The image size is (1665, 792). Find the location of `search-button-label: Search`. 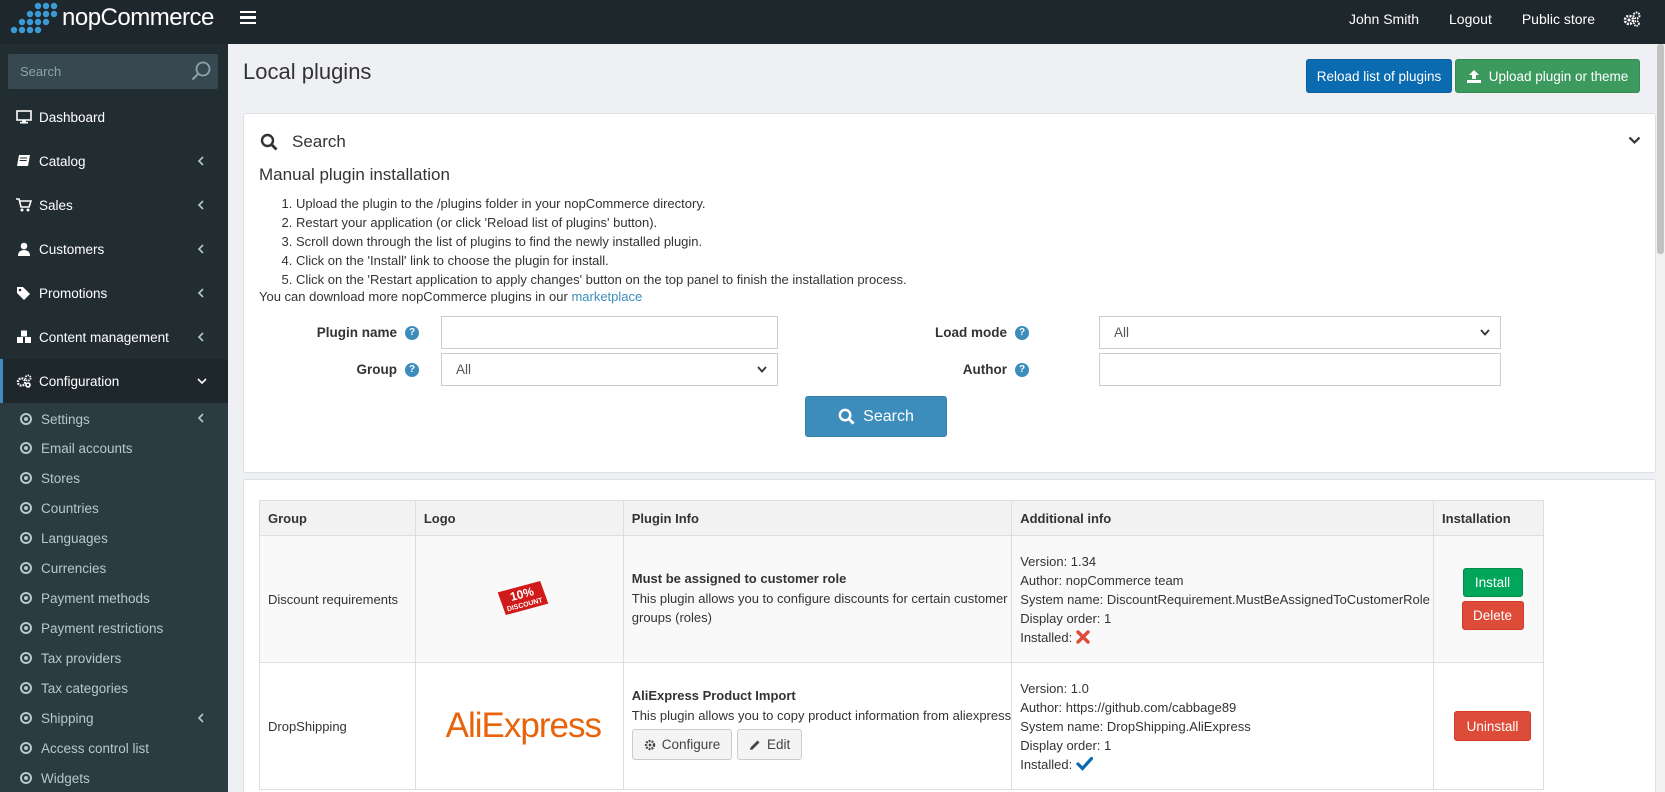

search-button-label: Search is located at coordinates (888, 416).